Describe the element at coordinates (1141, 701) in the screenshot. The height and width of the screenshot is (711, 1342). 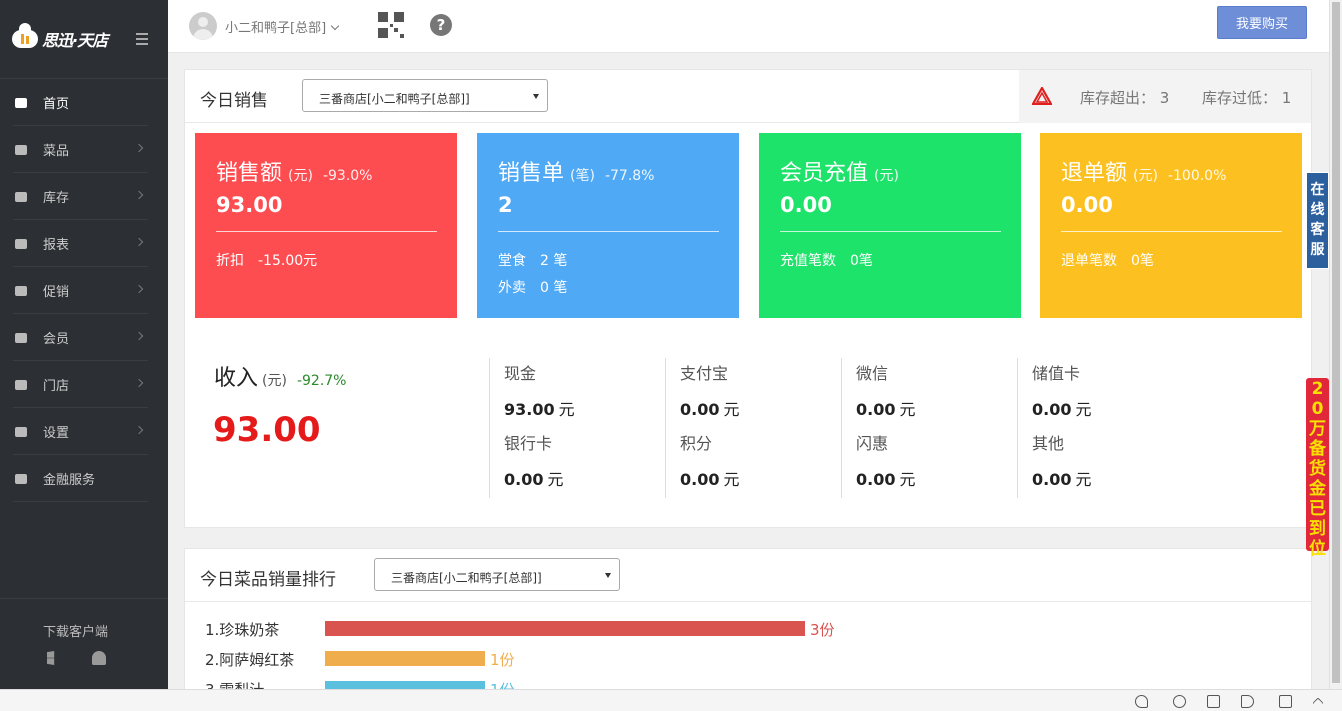
I see `pin-icon` at that location.